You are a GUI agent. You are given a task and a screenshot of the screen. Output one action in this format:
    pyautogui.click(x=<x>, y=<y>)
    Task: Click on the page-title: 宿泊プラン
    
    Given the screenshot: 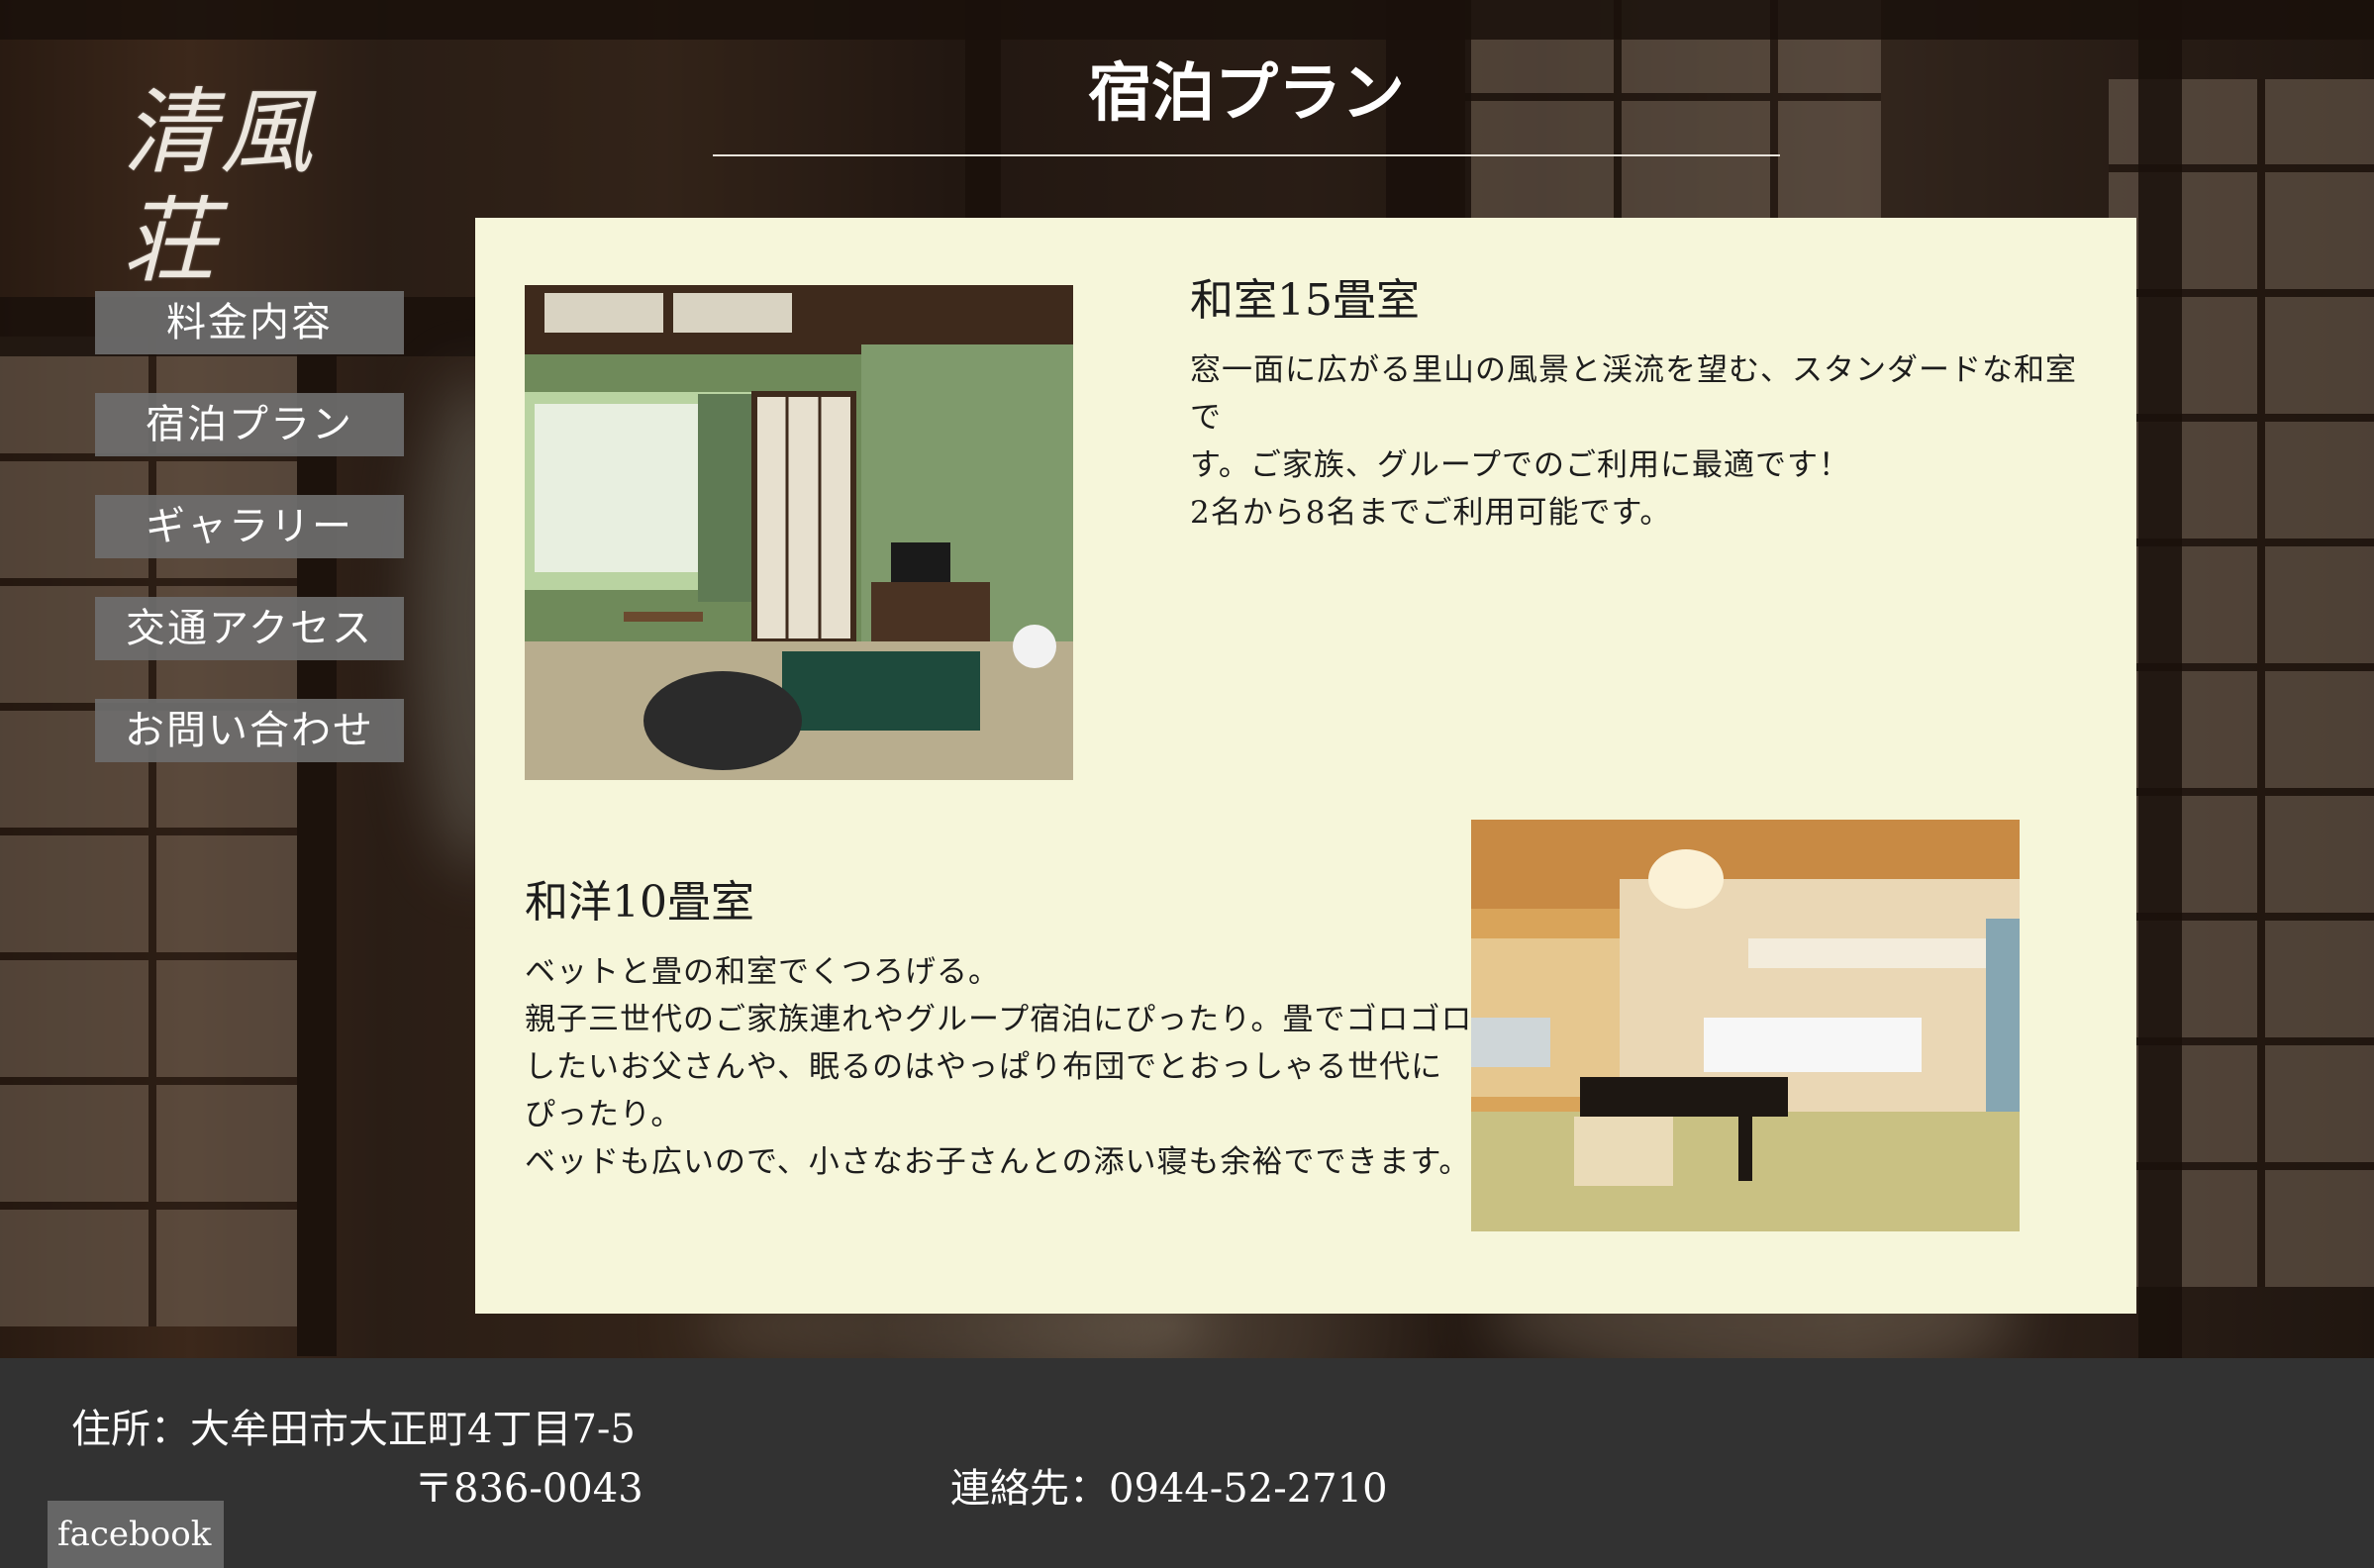 What is the action you would take?
    pyautogui.click(x=1246, y=93)
    